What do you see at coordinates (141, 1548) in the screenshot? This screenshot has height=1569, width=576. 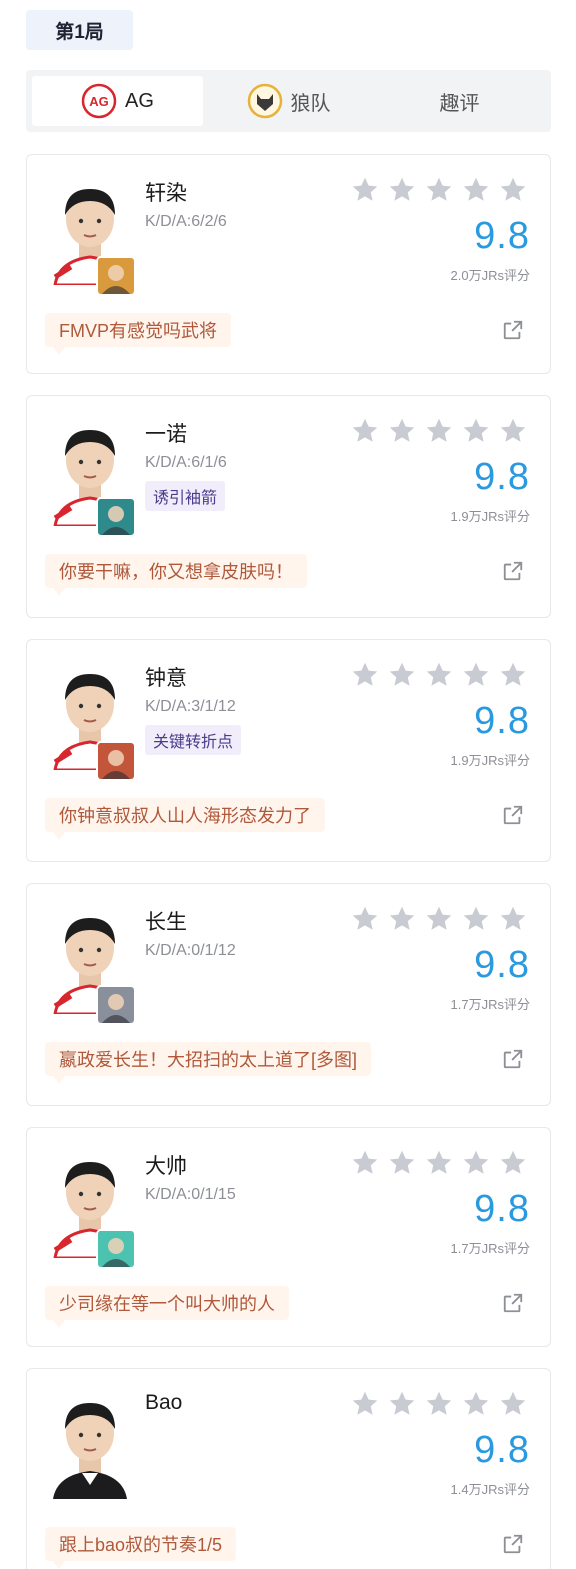 I see `top-comment: 跟上bao叔的节奏1/5` at bounding box center [141, 1548].